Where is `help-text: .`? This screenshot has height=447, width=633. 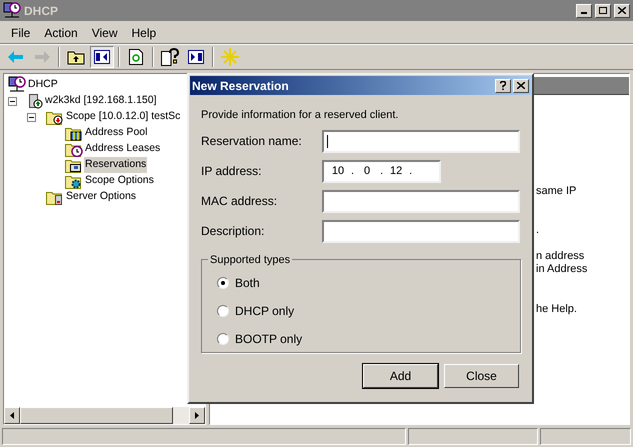
help-text: . is located at coordinates (538, 230).